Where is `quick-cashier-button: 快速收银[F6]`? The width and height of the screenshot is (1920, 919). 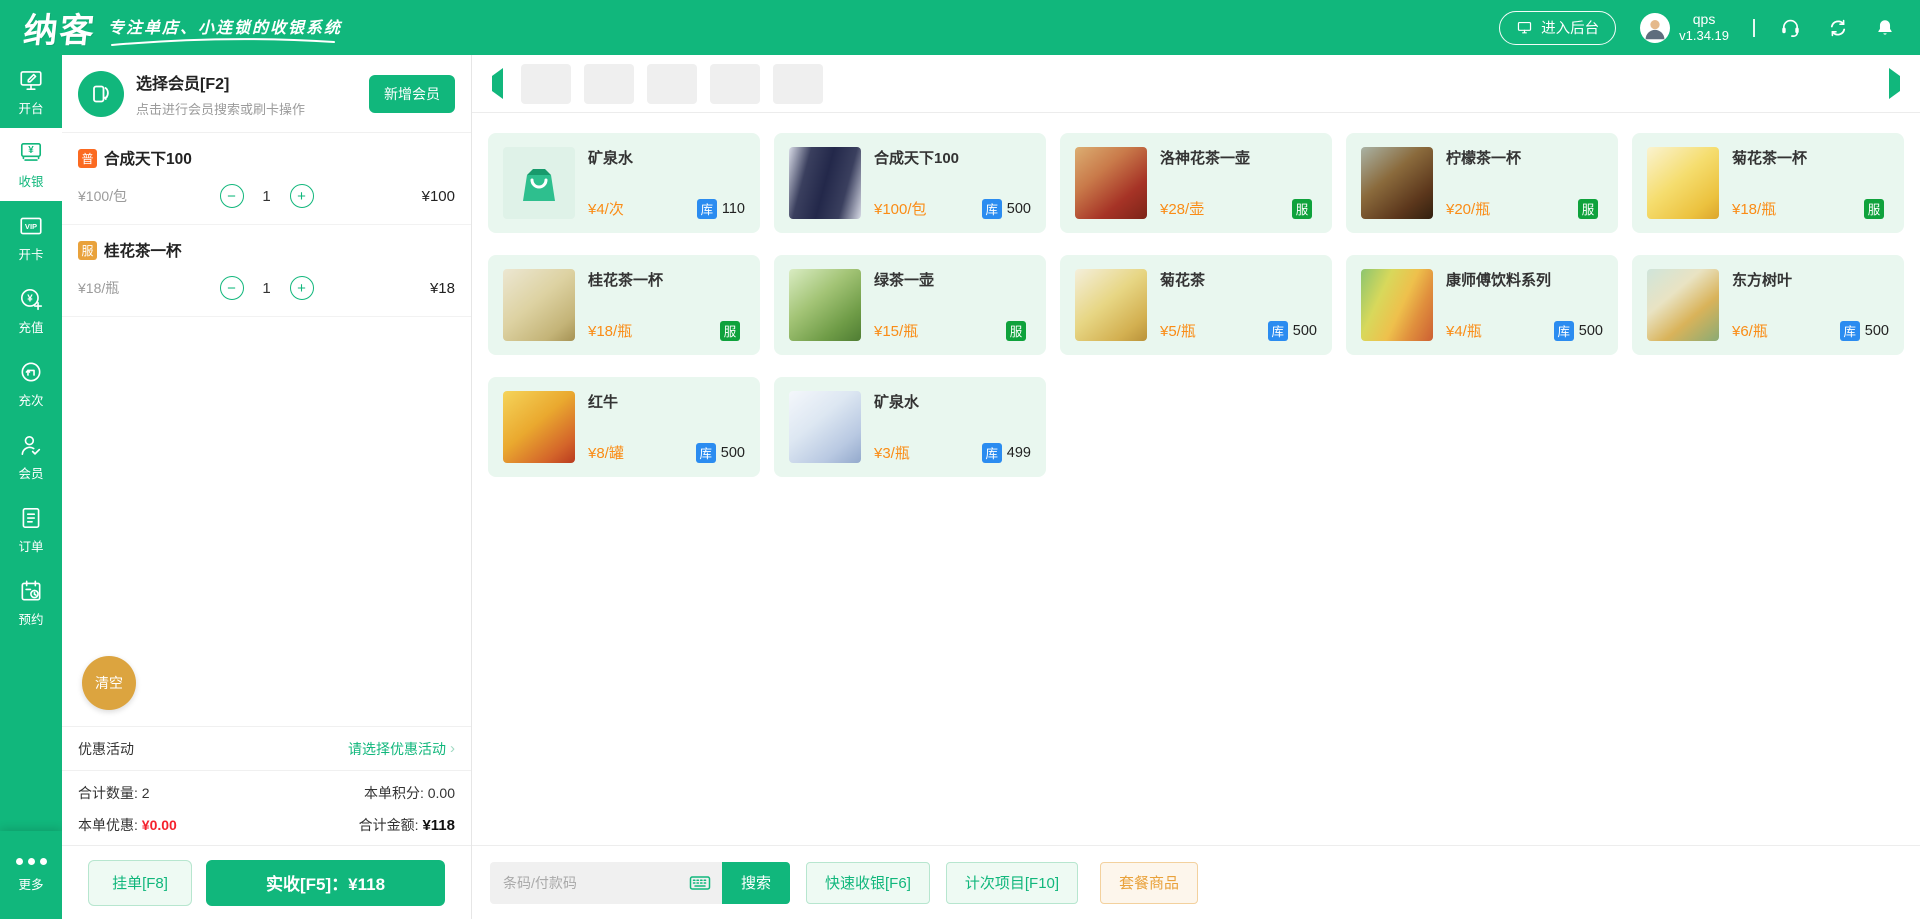 quick-cashier-button: 快速收银[F6] is located at coordinates (868, 882).